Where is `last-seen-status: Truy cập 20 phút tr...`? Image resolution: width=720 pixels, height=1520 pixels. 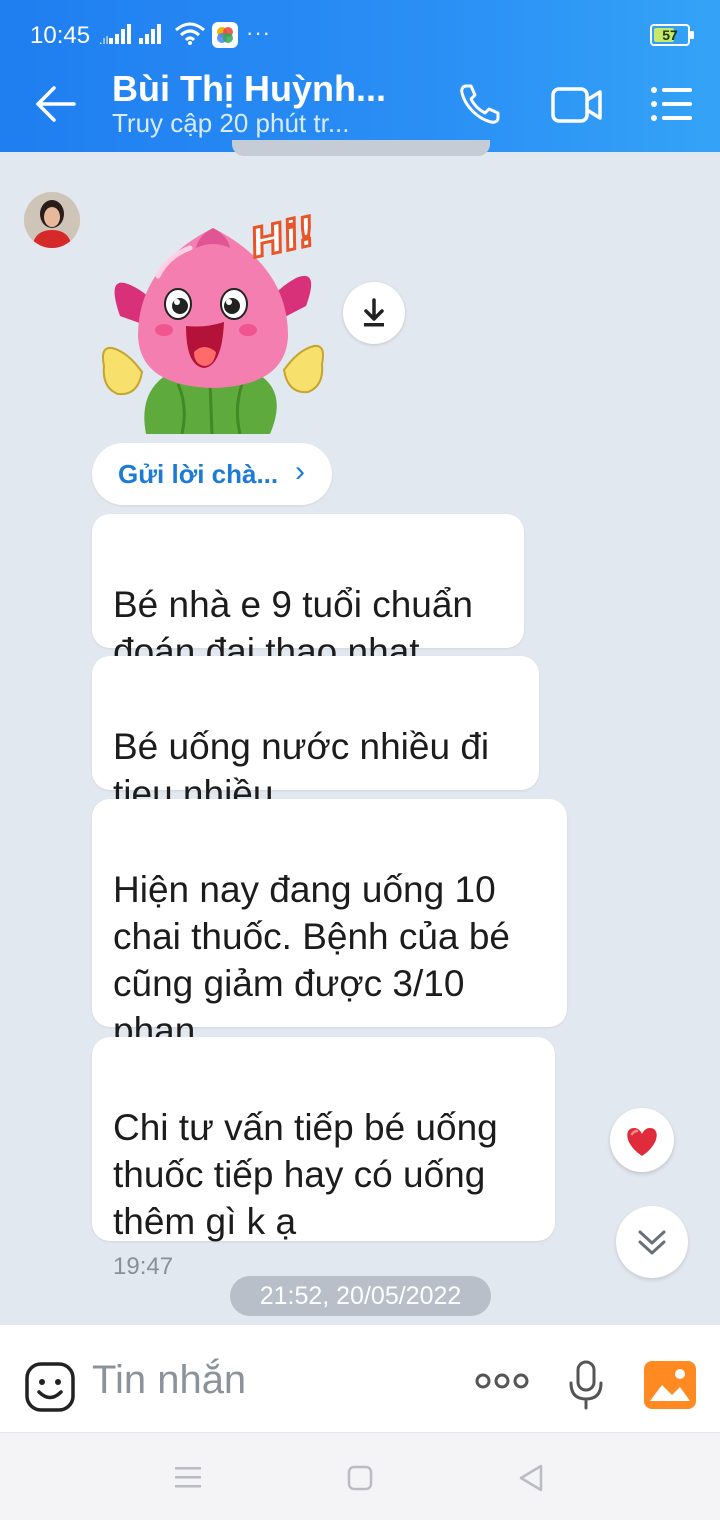 last-seen-status: Truy cập 20 phút tr... is located at coordinates (231, 123).